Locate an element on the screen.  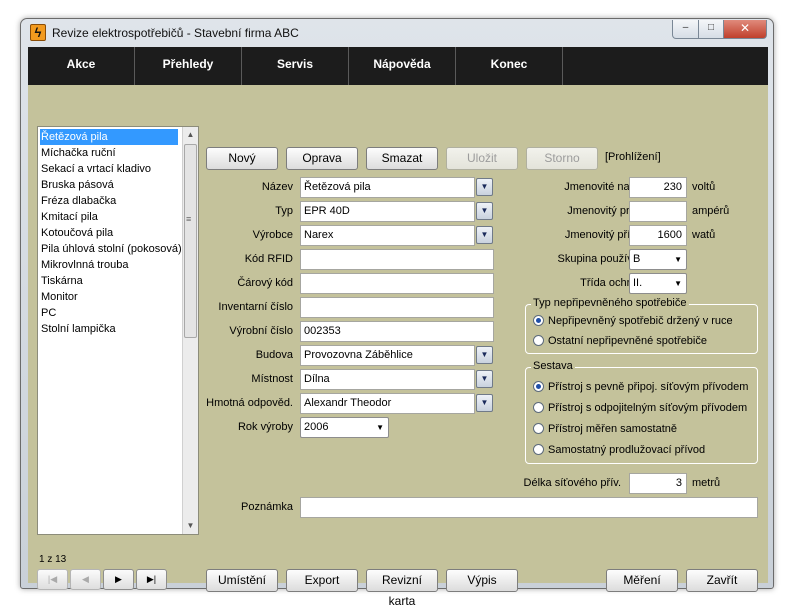
scroll-down-icon: ▼ is located at coordinates (190, 526).